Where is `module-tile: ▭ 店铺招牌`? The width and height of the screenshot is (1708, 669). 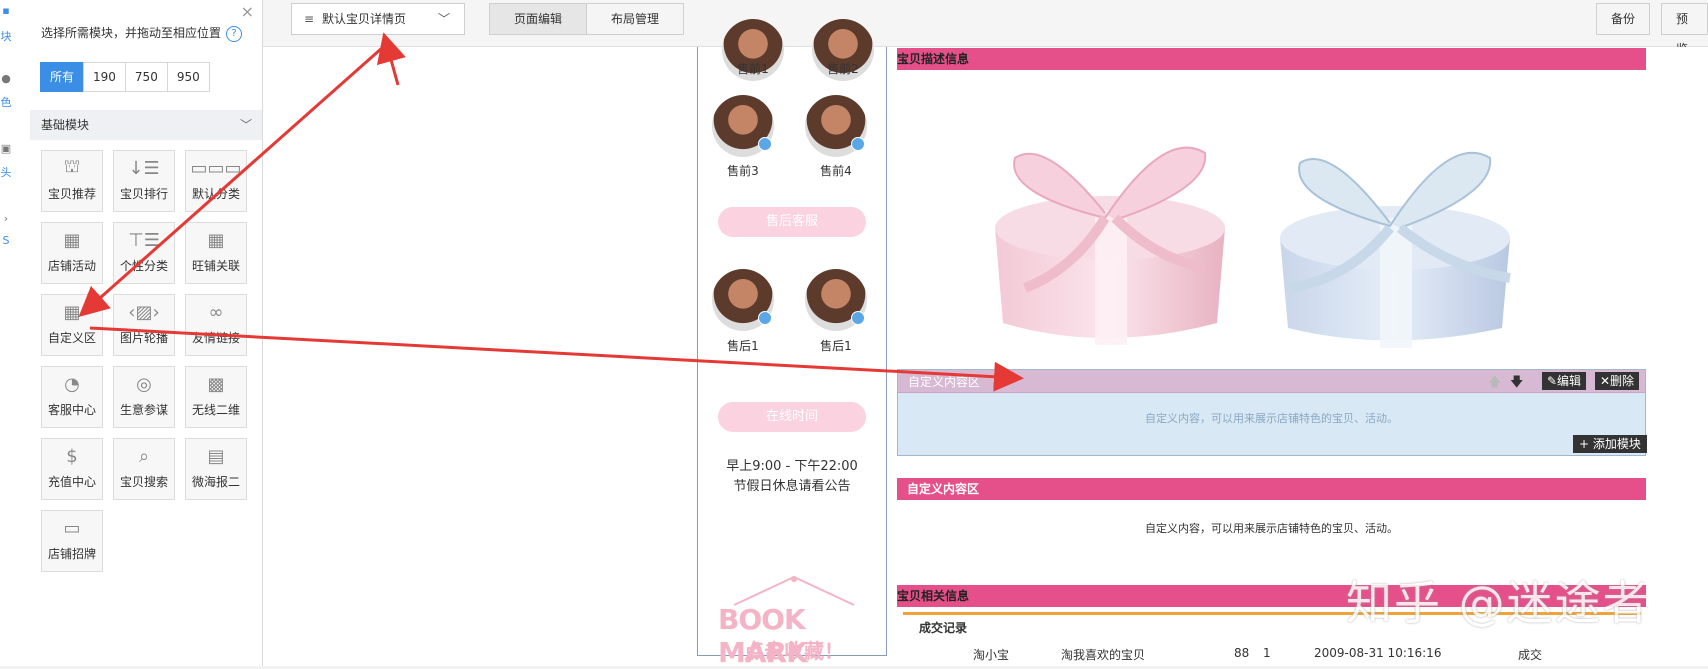
module-tile: ▭ 店铺招牌 is located at coordinates (72, 541).